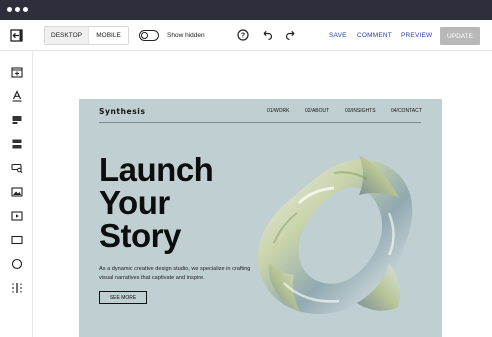 This screenshot has height=337, width=492. What do you see at coordinates (267, 35) in the screenshot?
I see `undo-icon` at bounding box center [267, 35].